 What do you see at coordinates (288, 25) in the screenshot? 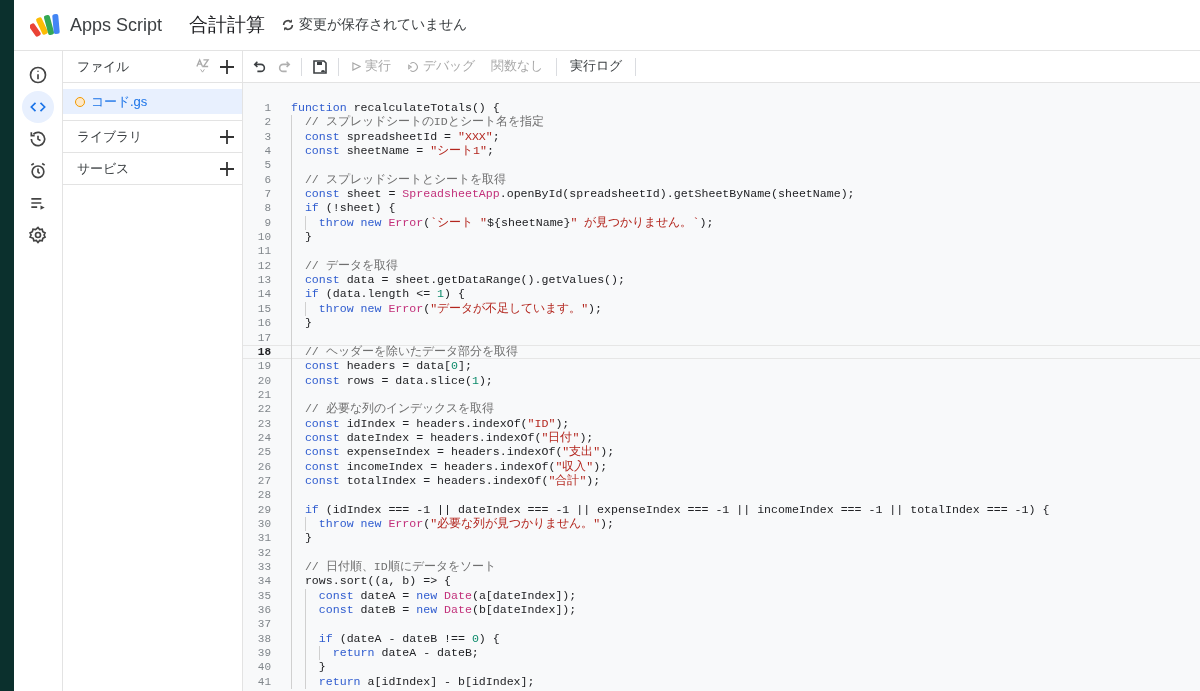
I see `sync-icon` at bounding box center [288, 25].